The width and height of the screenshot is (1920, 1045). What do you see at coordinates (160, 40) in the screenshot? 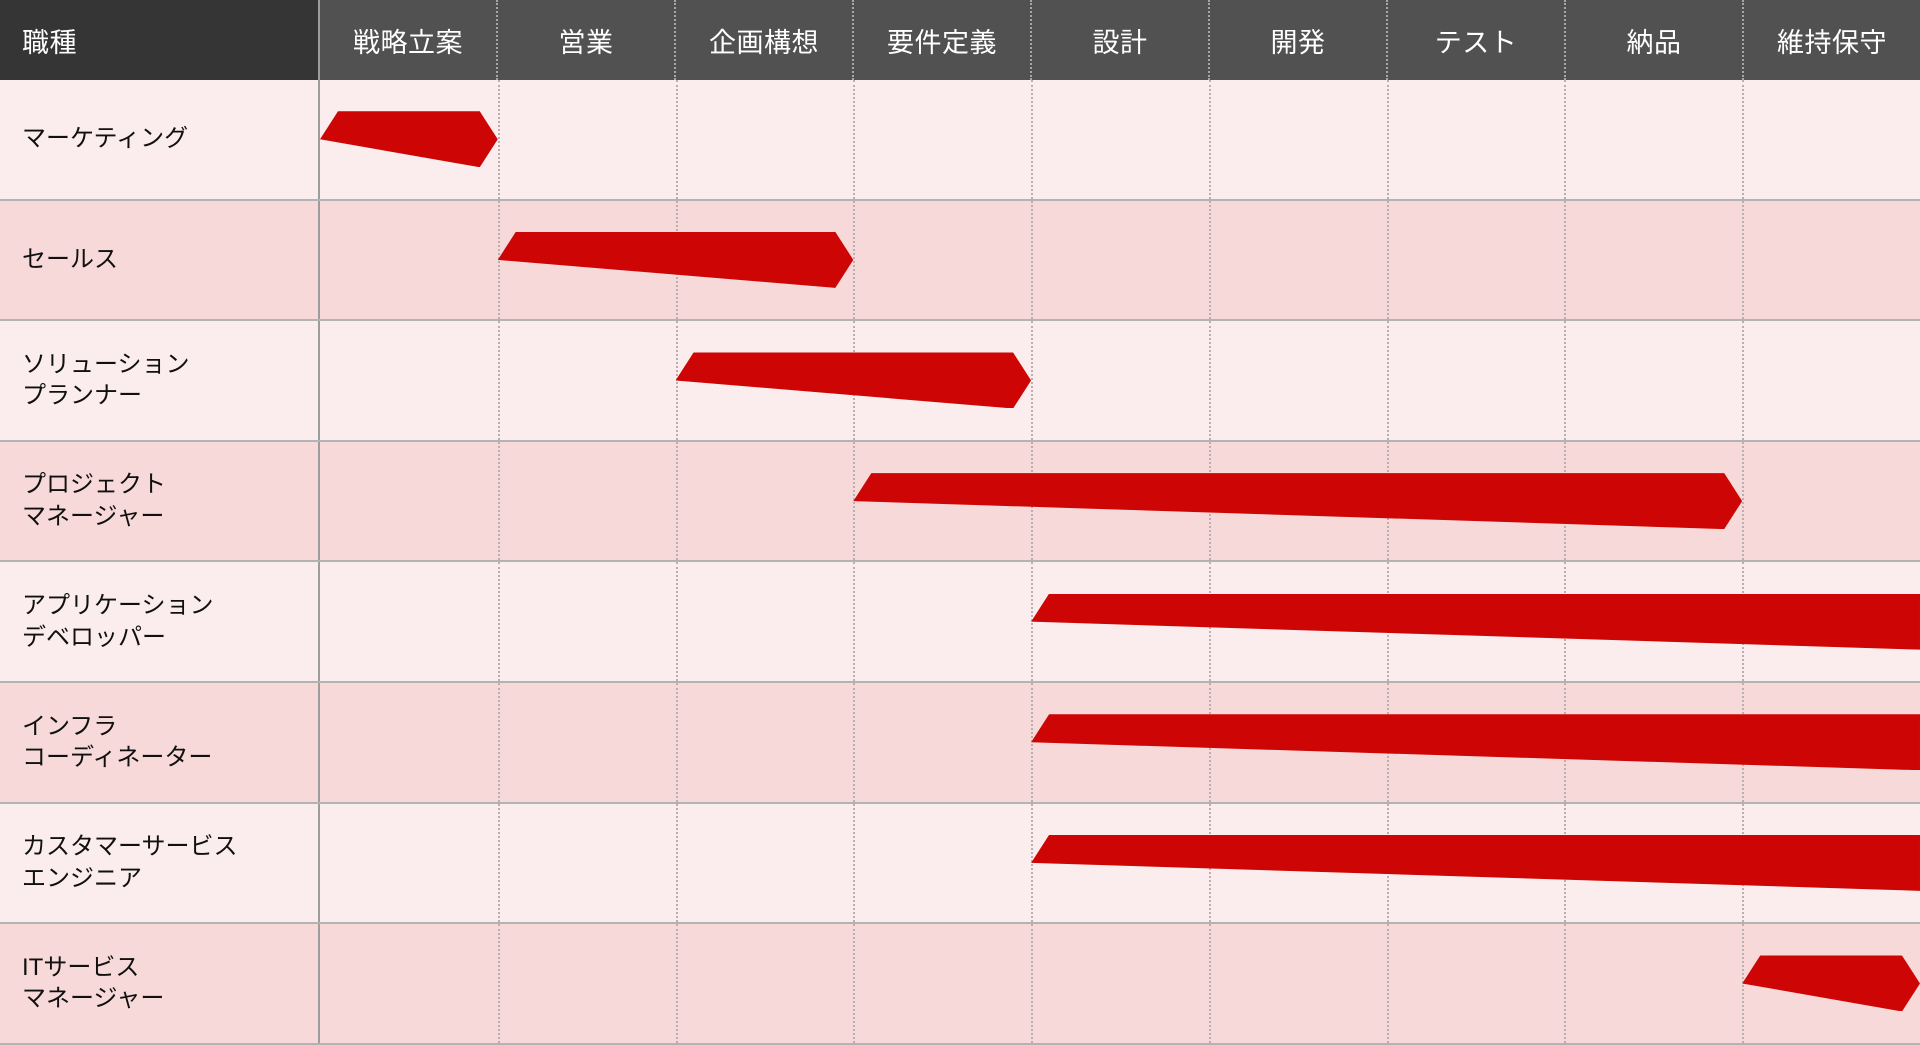
I see `header-cell-role: 職種` at bounding box center [160, 40].